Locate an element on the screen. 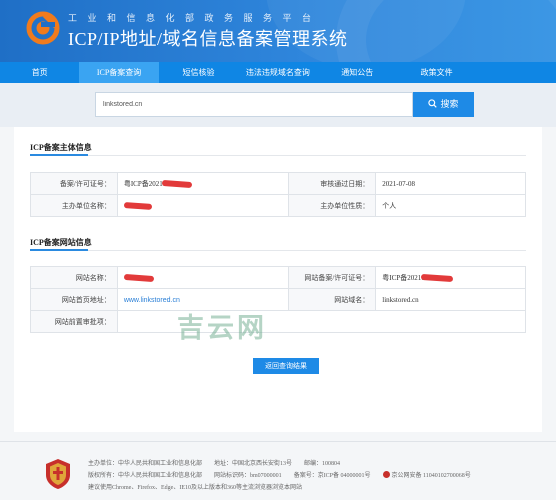 Image resolution: width=556 pixels, height=500 pixels. department-name: 工业和信息化部政务服务平台 is located at coordinates (195, 18).